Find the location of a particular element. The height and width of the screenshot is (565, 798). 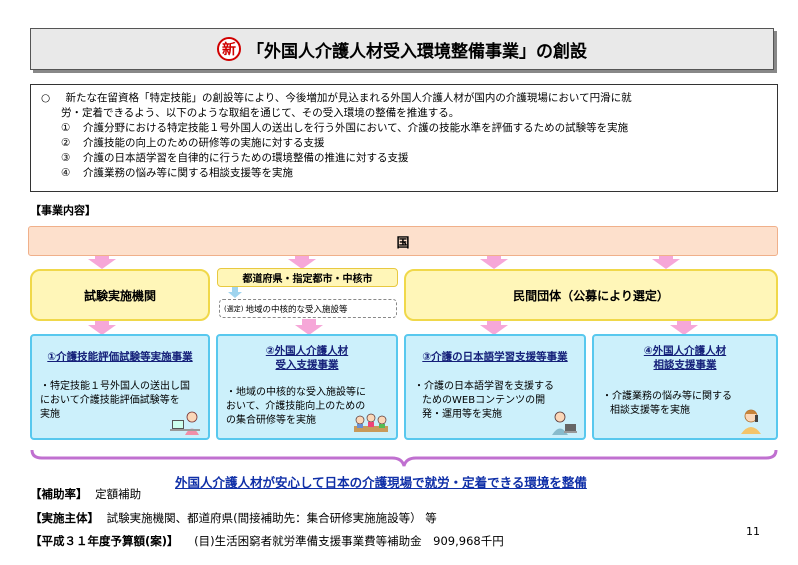

project-text: ためのWEBコンテンツの開 is located at coordinates (484, 400).